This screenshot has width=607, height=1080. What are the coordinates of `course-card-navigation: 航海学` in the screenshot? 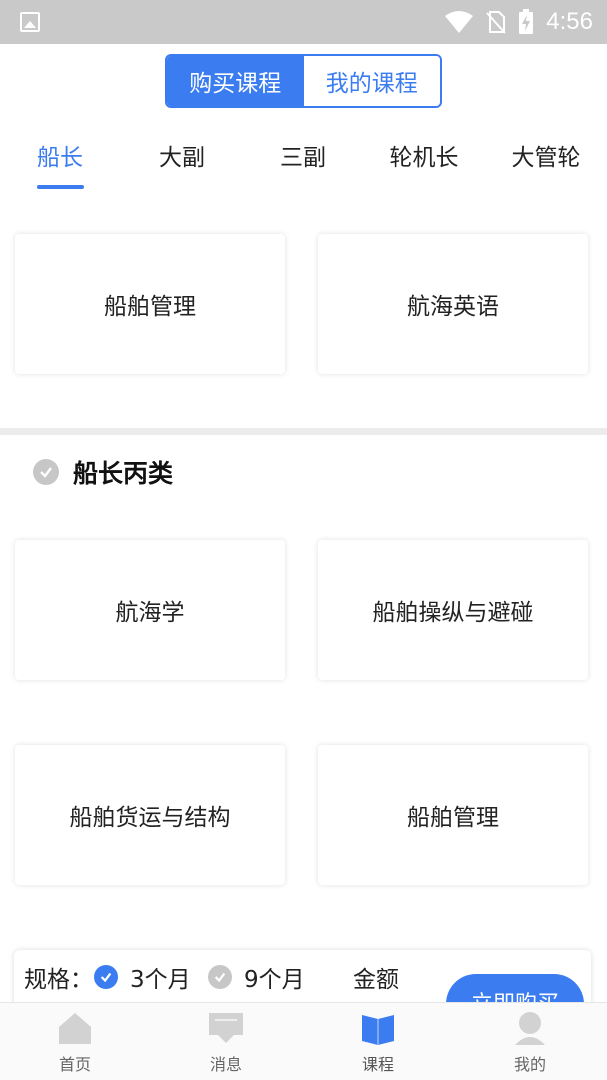 It's located at (150, 610).